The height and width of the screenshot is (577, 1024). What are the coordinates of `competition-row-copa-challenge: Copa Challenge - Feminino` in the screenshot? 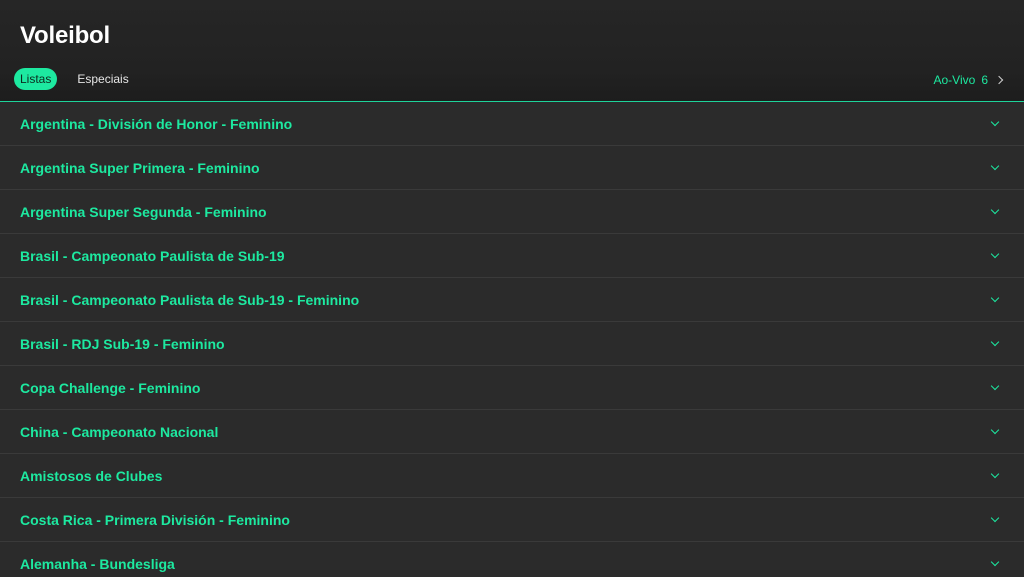 It's located at (512, 388).